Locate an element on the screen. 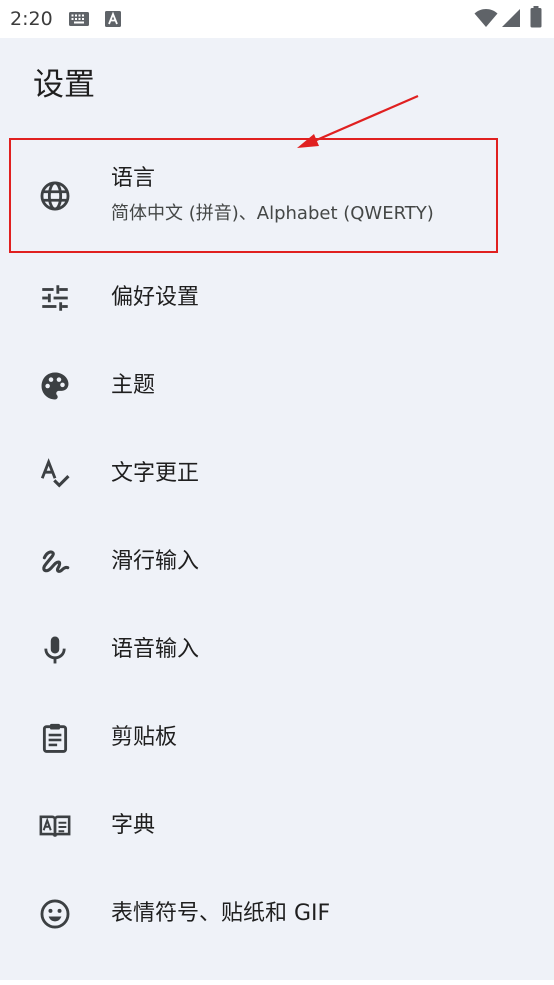 The height and width of the screenshot is (985, 554). dictionary-icon is located at coordinates (55, 826).